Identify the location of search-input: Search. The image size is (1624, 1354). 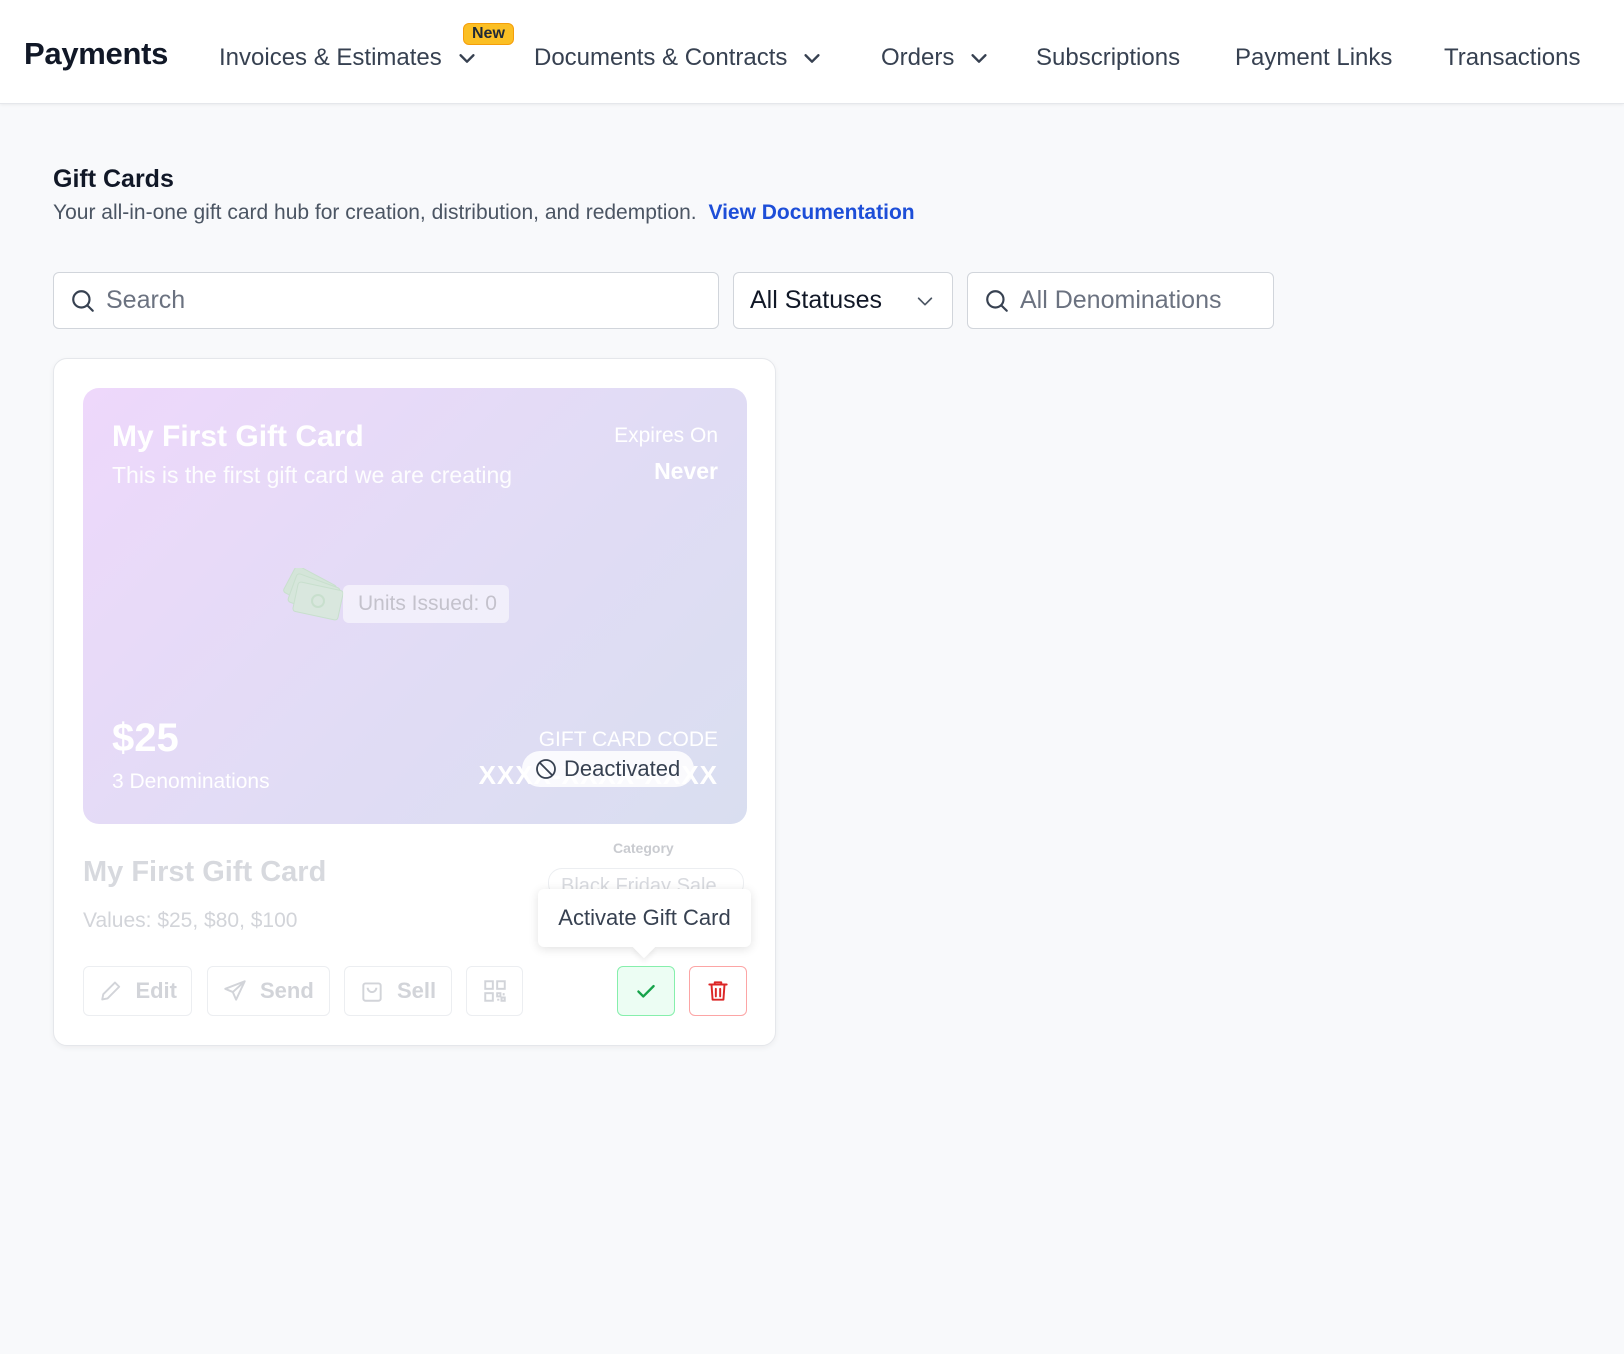
(386, 300).